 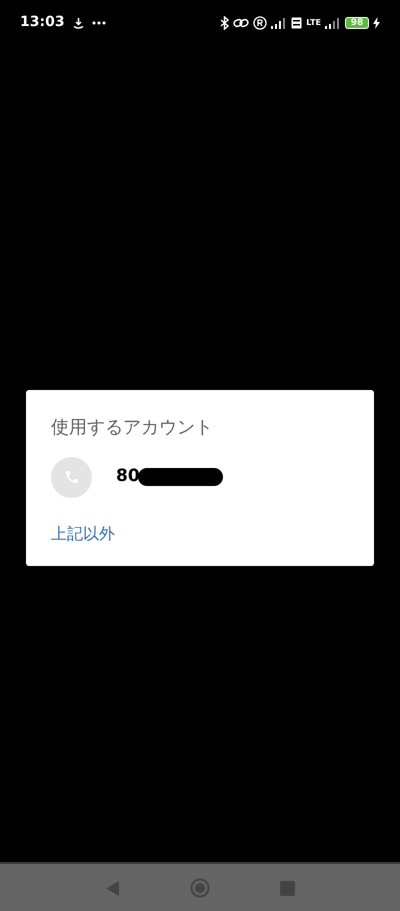 I want to click on network-type: LTE, so click(x=313, y=22).